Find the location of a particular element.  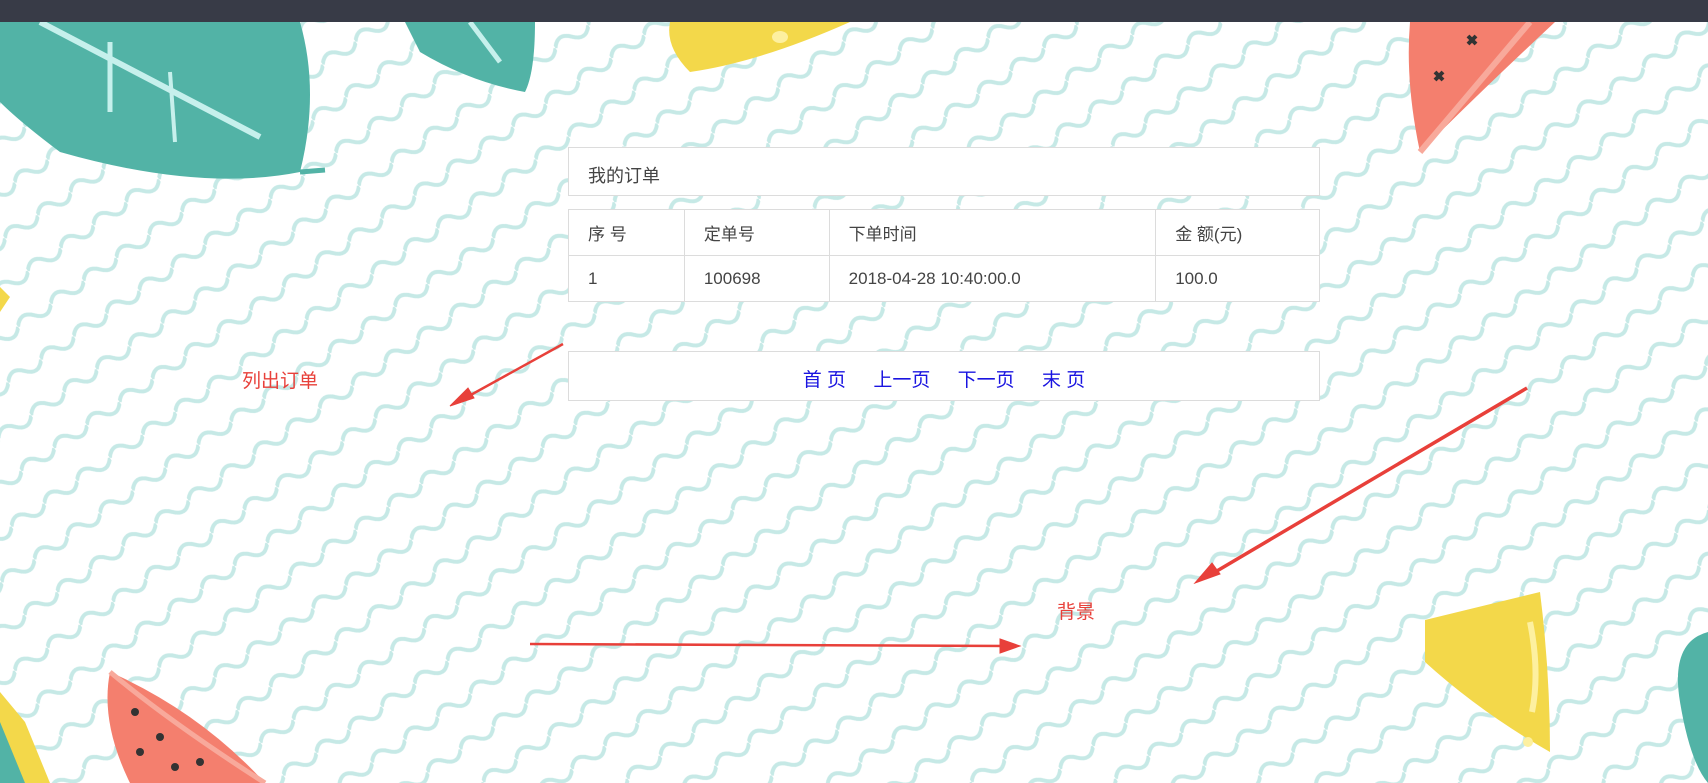

annotation-list-orders: 列出订单 is located at coordinates (280, 381).